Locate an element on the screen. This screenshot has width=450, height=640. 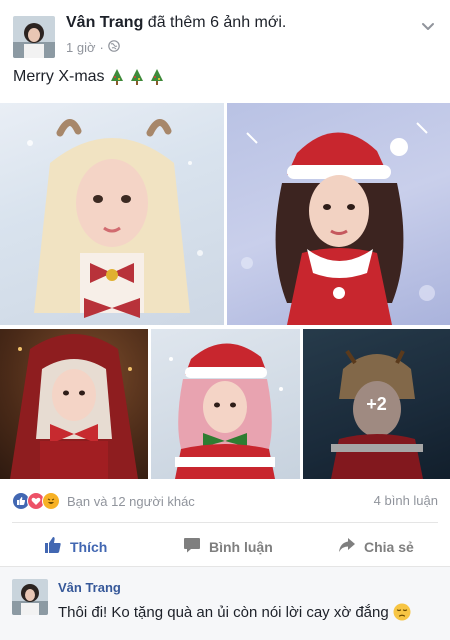
like-button: Thích is located at coordinates (75, 546).